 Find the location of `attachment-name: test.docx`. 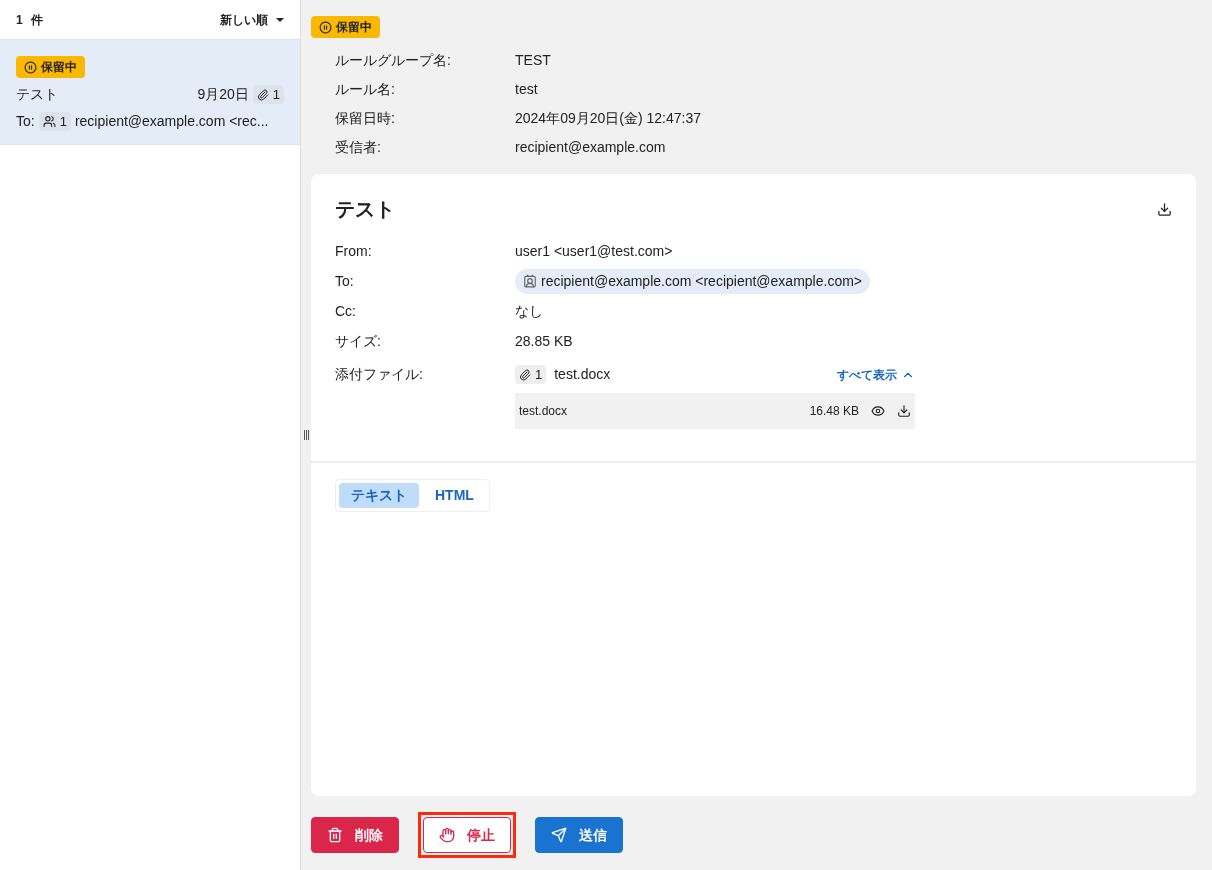

attachment-name: test.docx is located at coordinates (582, 374).